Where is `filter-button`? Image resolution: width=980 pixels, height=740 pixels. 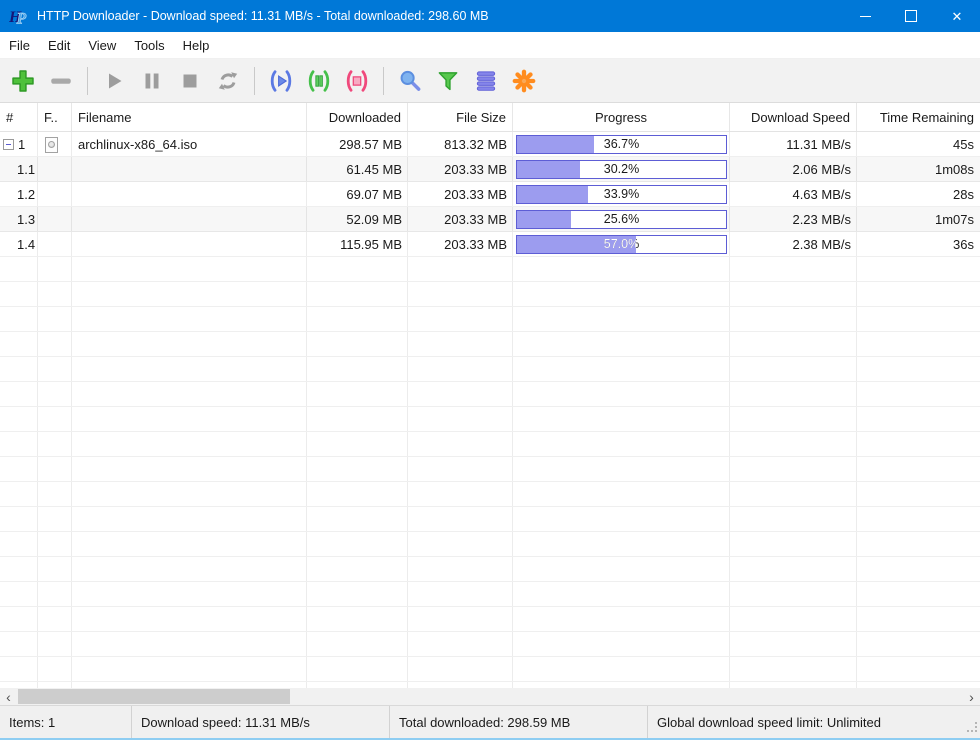
filter-button is located at coordinates (448, 81).